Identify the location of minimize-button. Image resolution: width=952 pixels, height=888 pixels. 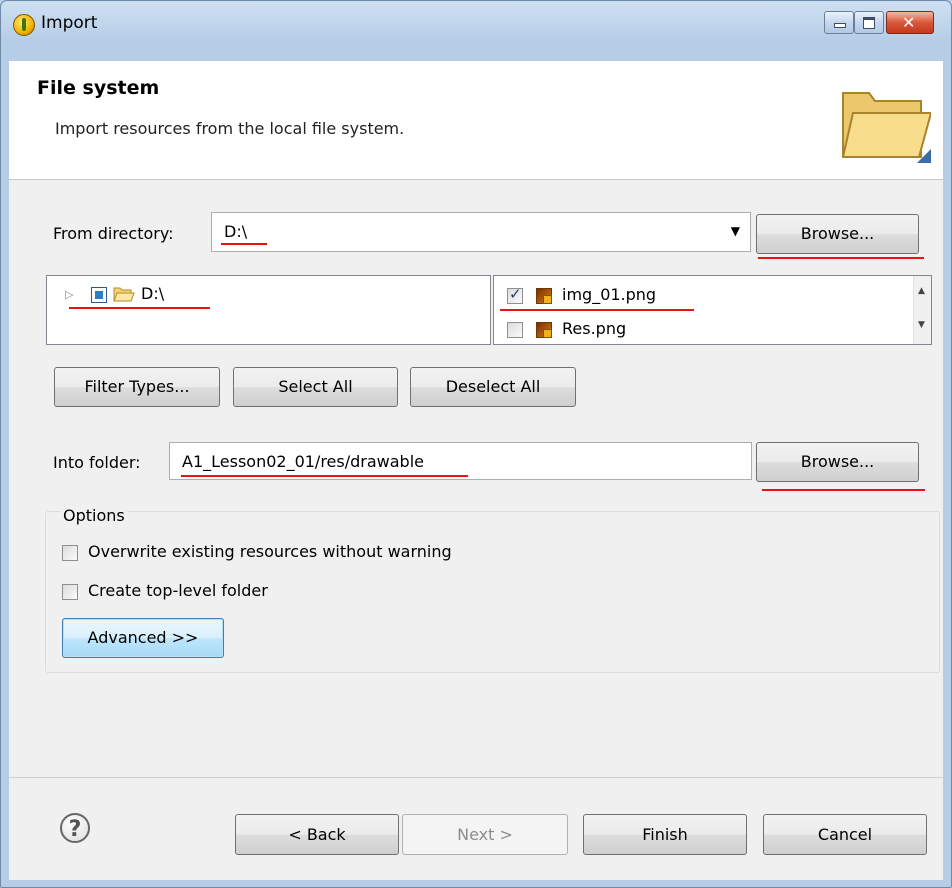
(839, 22).